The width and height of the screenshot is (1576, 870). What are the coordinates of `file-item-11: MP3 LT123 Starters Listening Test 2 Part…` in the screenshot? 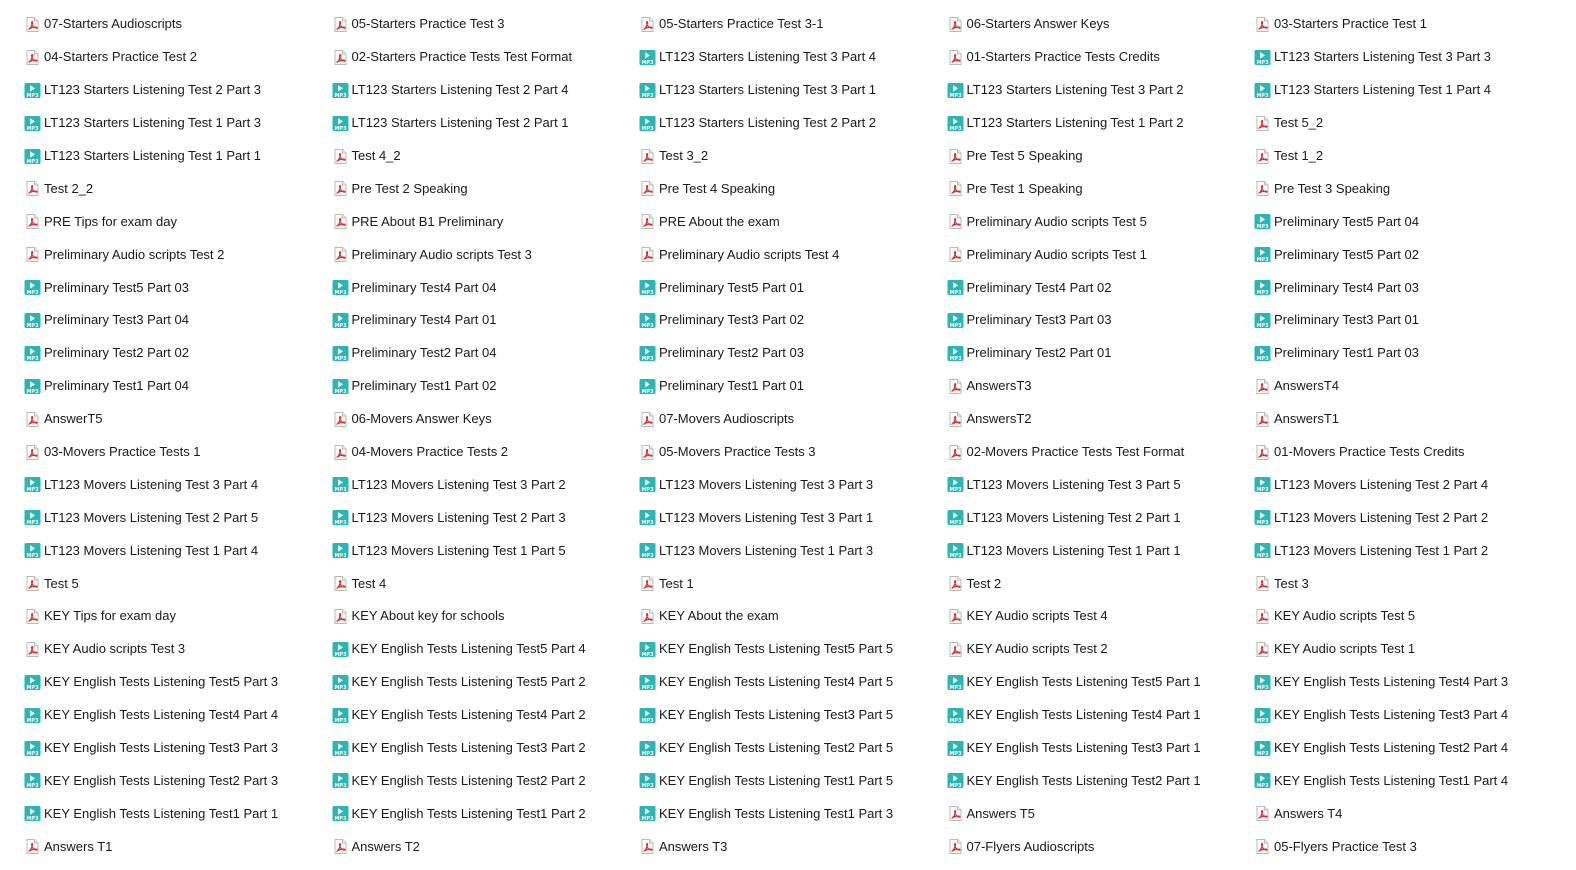 It's located at (178, 90).